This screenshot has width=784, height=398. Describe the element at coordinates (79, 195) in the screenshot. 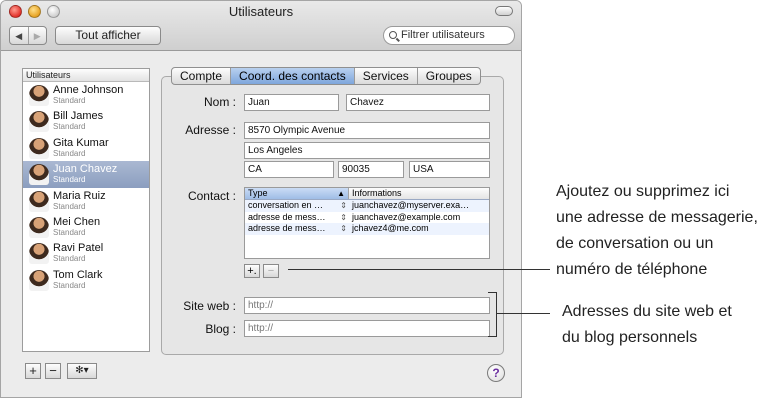

I see `user-name: Maria Ruiz` at that location.